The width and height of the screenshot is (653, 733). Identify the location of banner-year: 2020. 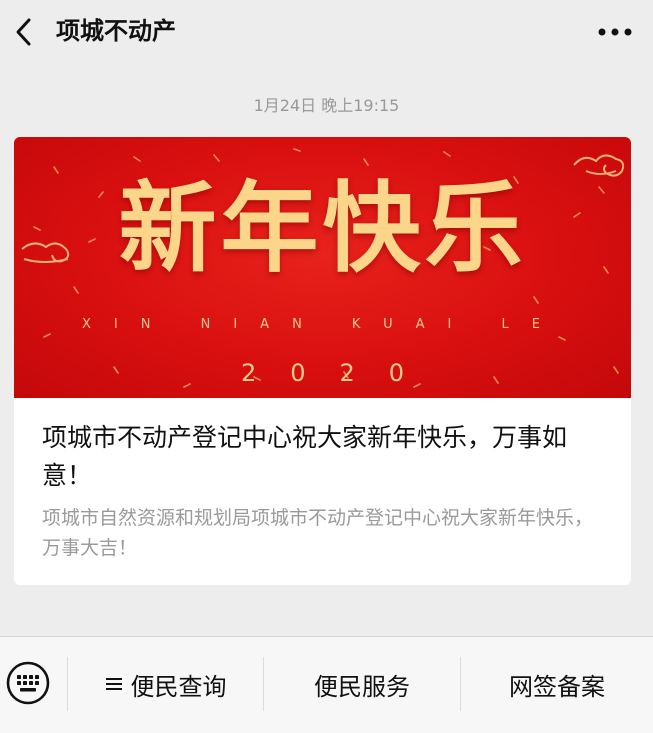
(339, 373).